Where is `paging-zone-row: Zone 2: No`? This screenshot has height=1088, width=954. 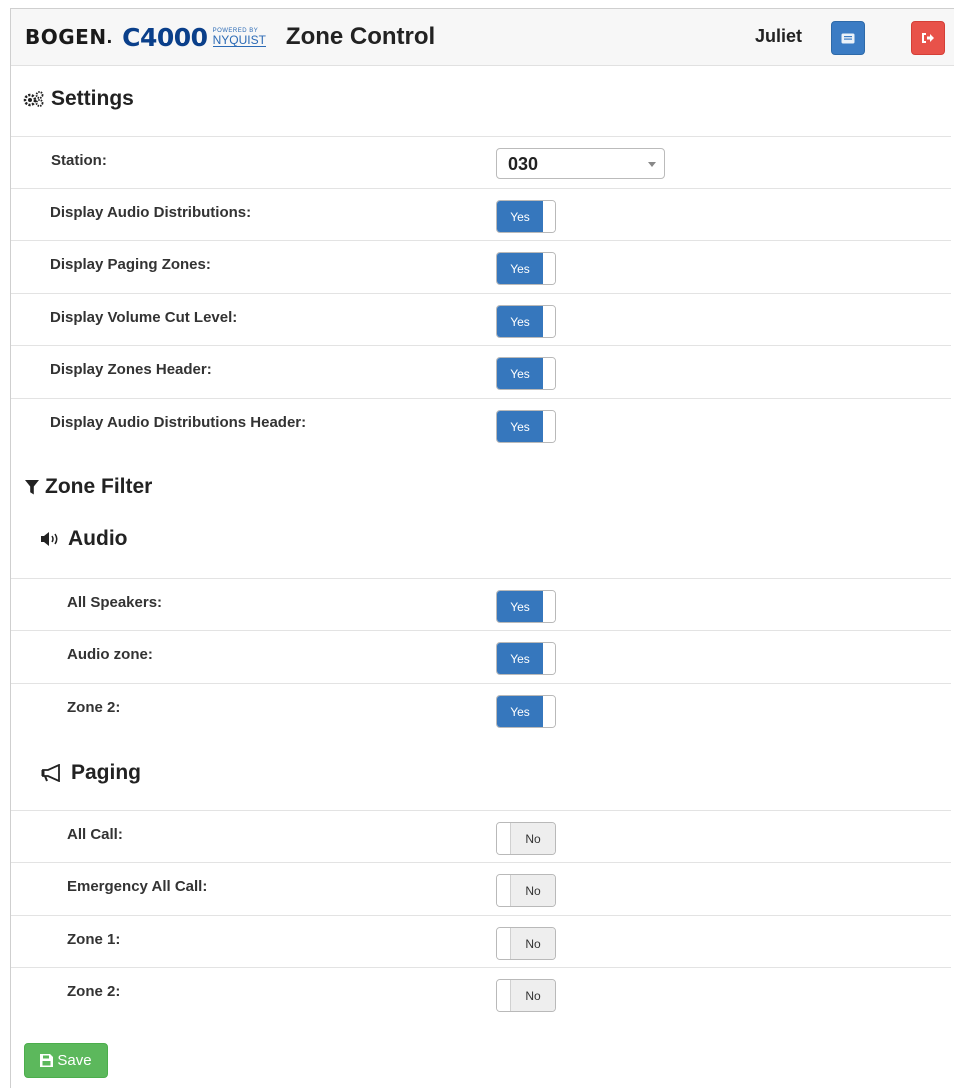 paging-zone-row: Zone 2: No is located at coordinates (481, 993).